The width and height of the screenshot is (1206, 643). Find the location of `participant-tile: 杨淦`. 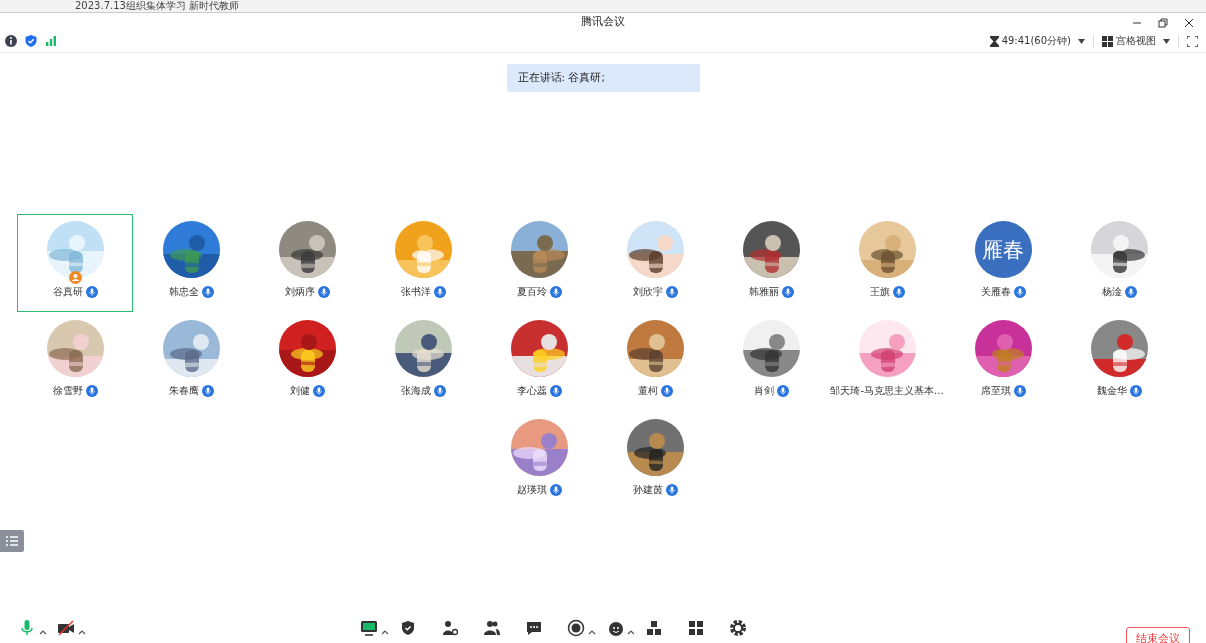

participant-tile: 杨淦 is located at coordinates (1119, 263).